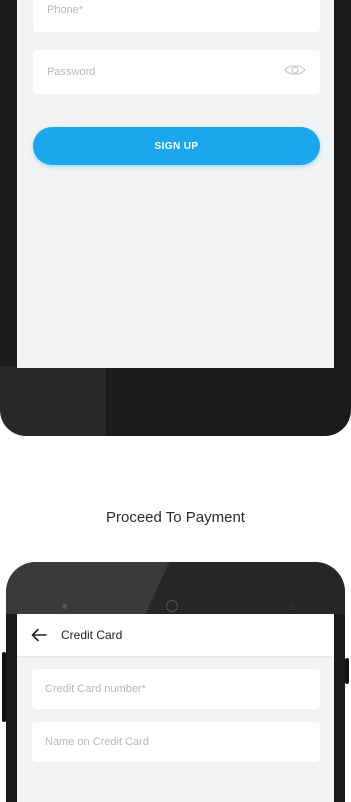 The height and width of the screenshot is (802, 351). I want to click on phone-earpiece, so click(172, 606).